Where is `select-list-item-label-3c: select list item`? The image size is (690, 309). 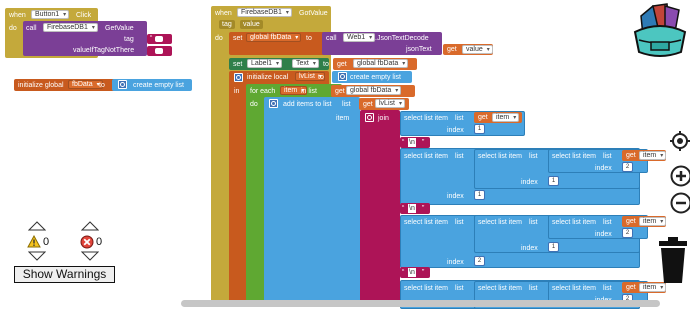
select-list-item-label-3c: select list item is located at coordinates (574, 222).